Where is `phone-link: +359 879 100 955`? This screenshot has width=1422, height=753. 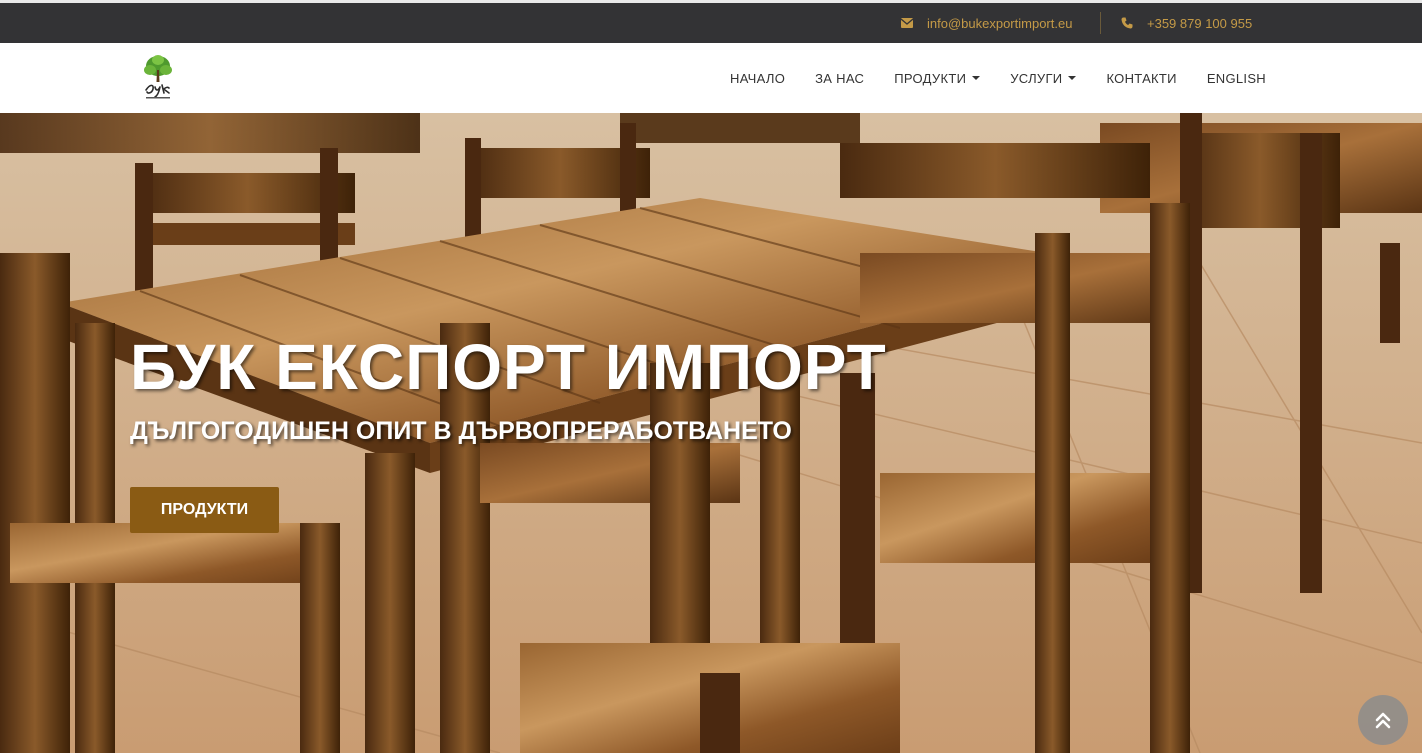 phone-link: +359 879 100 955 is located at coordinates (1186, 23).